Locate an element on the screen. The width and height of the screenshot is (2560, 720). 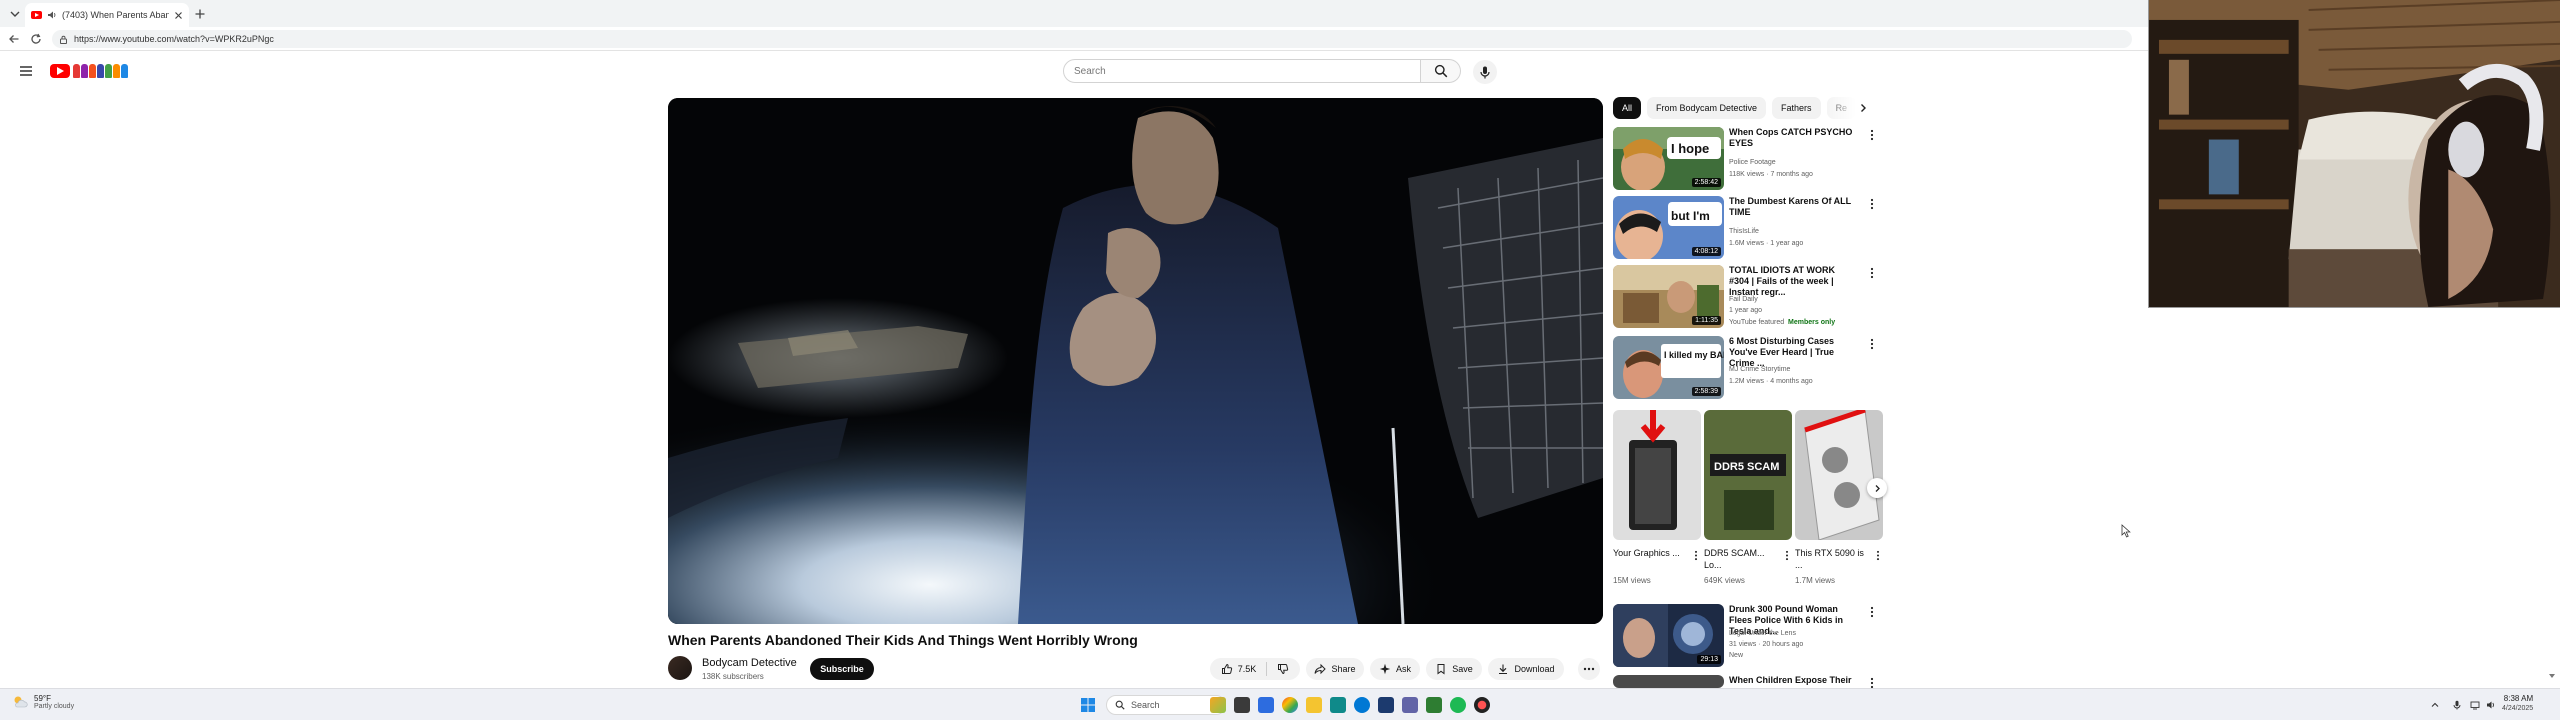
tab-audio-icon is located at coordinates (52, 15).